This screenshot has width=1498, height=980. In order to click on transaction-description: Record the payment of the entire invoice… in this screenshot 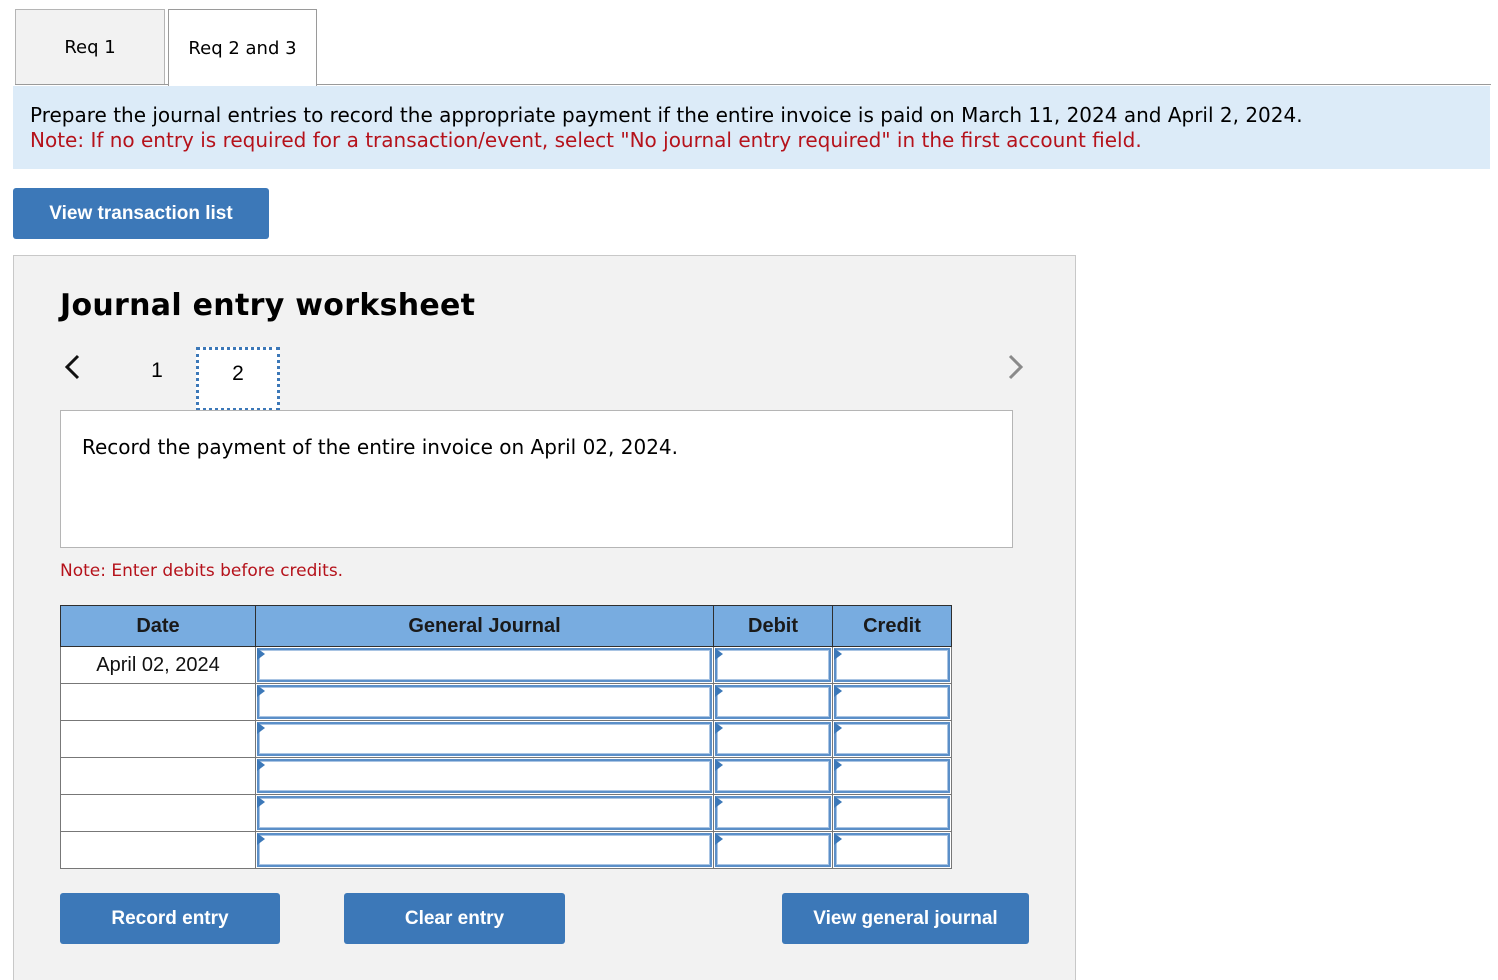, I will do `click(536, 479)`.